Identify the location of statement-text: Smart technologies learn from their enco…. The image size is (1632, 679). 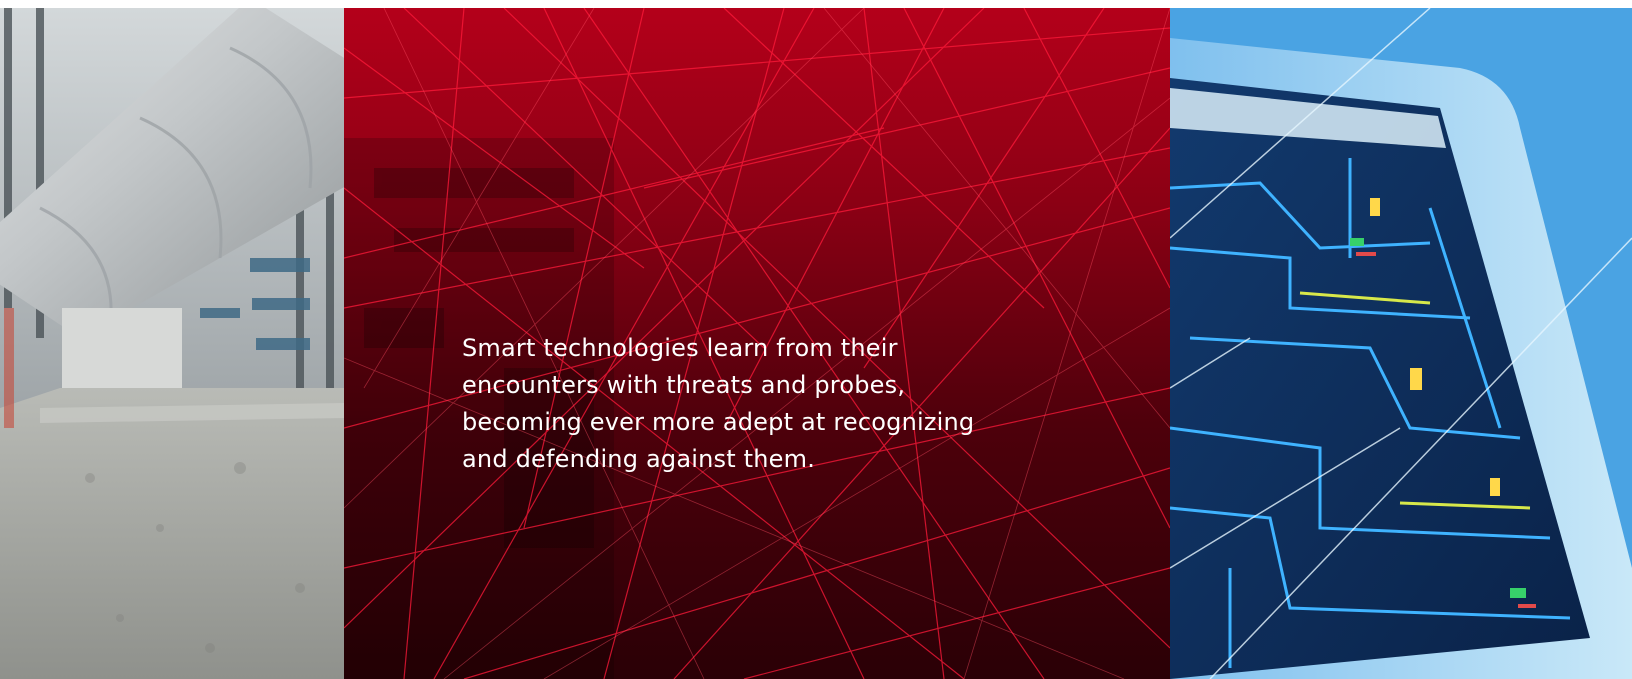
(718, 403).